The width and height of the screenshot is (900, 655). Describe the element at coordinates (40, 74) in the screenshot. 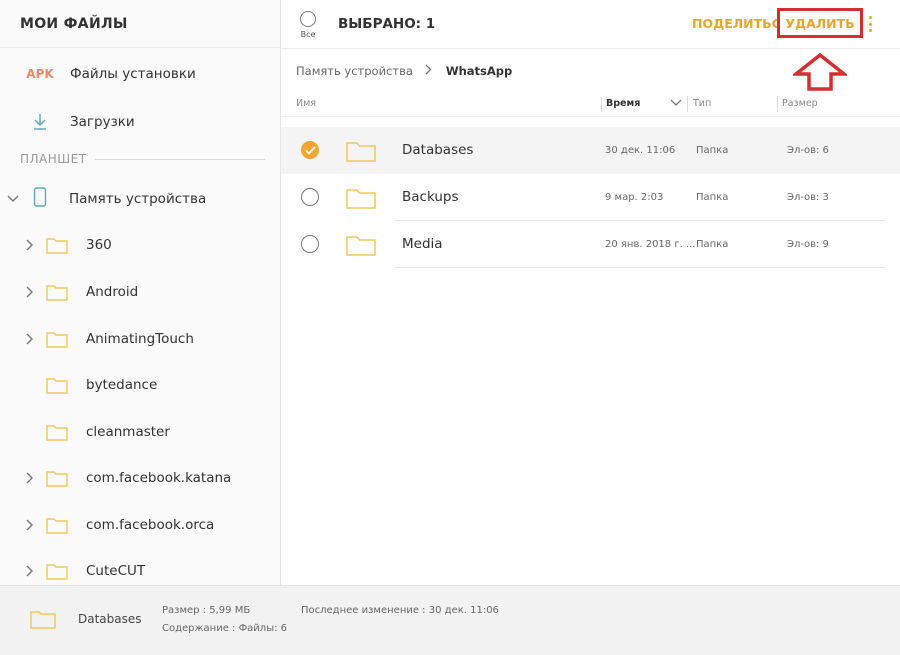

I see `apk-icon: APK` at that location.